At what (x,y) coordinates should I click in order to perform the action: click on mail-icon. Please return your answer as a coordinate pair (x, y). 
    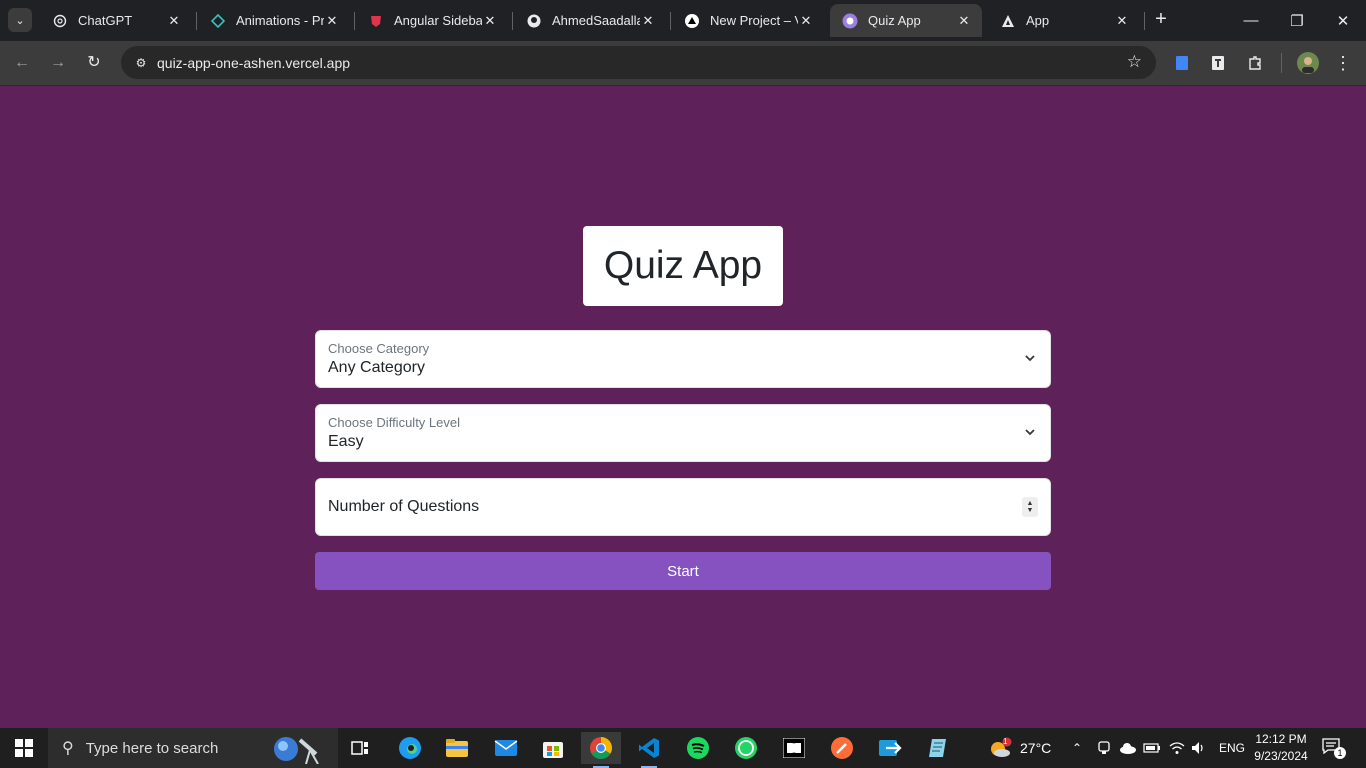
    Looking at the image, I should click on (506, 748).